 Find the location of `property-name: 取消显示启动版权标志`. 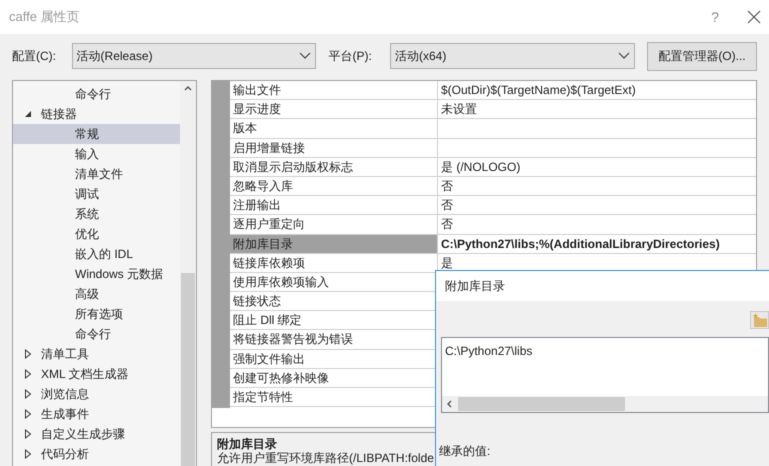

property-name: 取消显示启动版权标志 is located at coordinates (334, 167).